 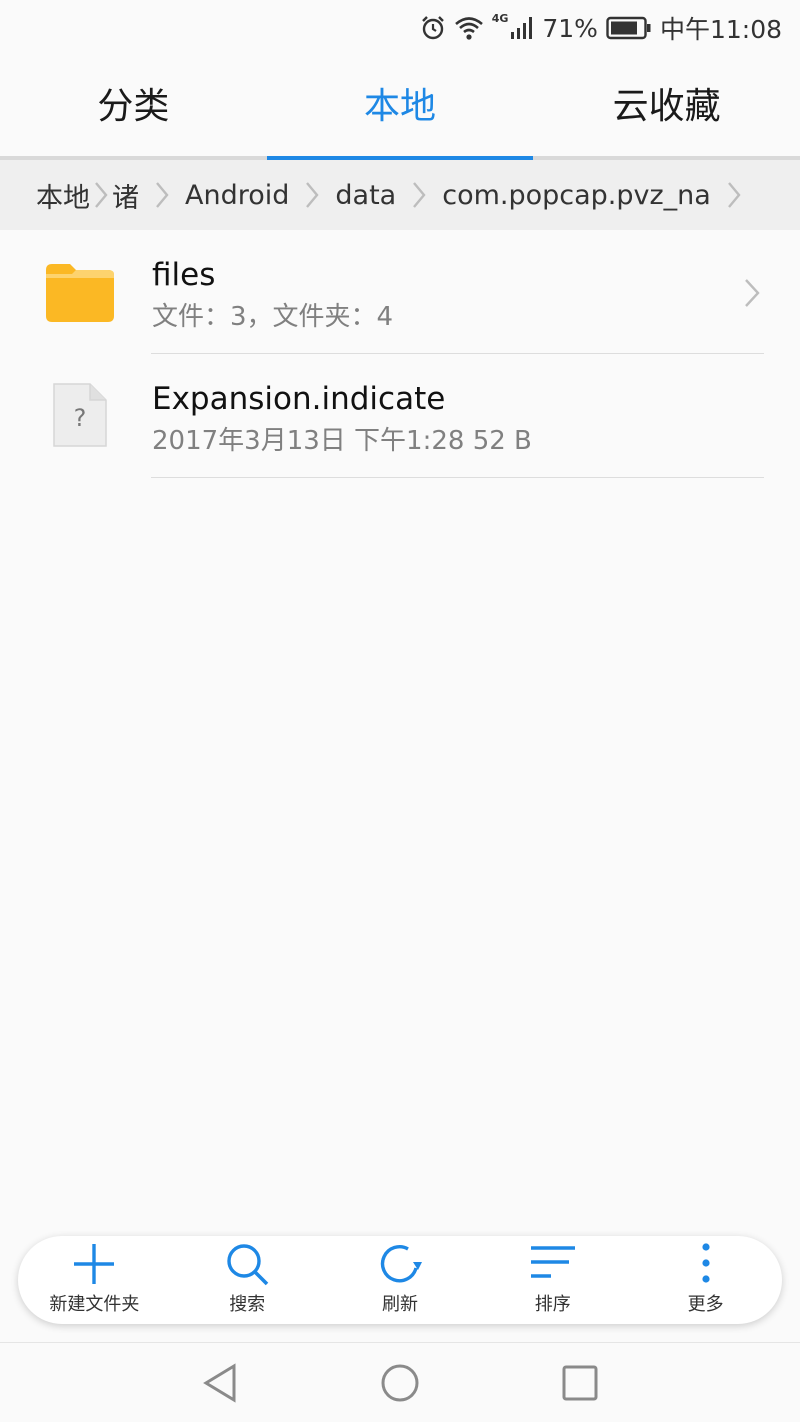 I want to click on divider, so click(x=457, y=477).